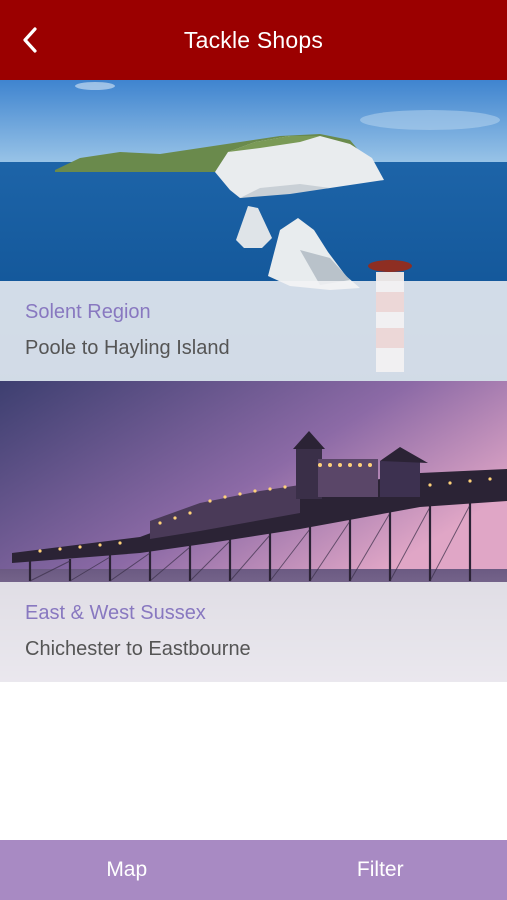  Describe the element at coordinates (380, 870) in the screenshot. I see `filter-button: Filter` at that location.